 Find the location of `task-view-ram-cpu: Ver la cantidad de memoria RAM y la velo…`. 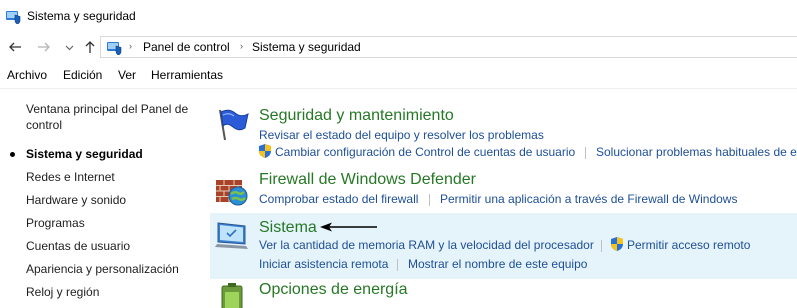

task-view-ram-cpu: Ver la cantidad de memoria RAM y la velo… is located at coordinates (426, 245).